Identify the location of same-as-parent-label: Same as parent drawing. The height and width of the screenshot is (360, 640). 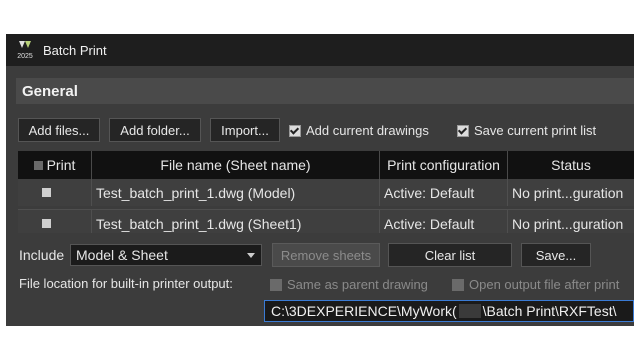
(357, 284).